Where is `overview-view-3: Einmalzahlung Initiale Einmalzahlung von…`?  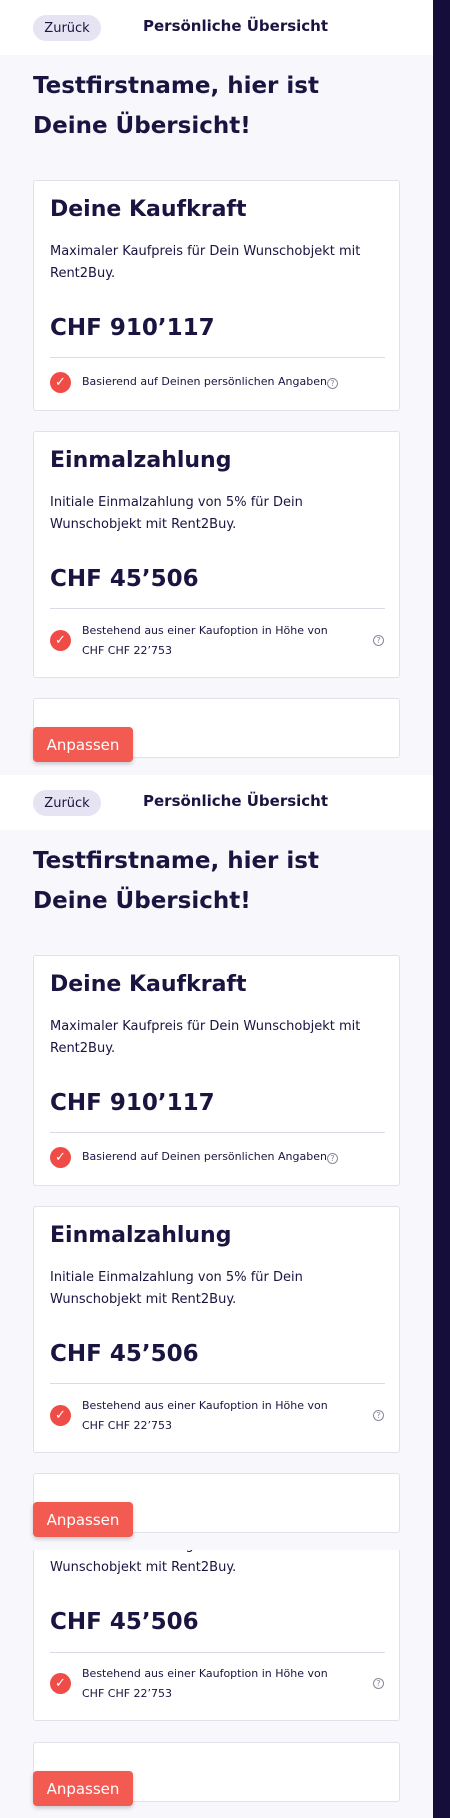
overview-view-3: Einmalzahlung Initiale Einmalzahlung von… is located at coordinates (216, 1684).